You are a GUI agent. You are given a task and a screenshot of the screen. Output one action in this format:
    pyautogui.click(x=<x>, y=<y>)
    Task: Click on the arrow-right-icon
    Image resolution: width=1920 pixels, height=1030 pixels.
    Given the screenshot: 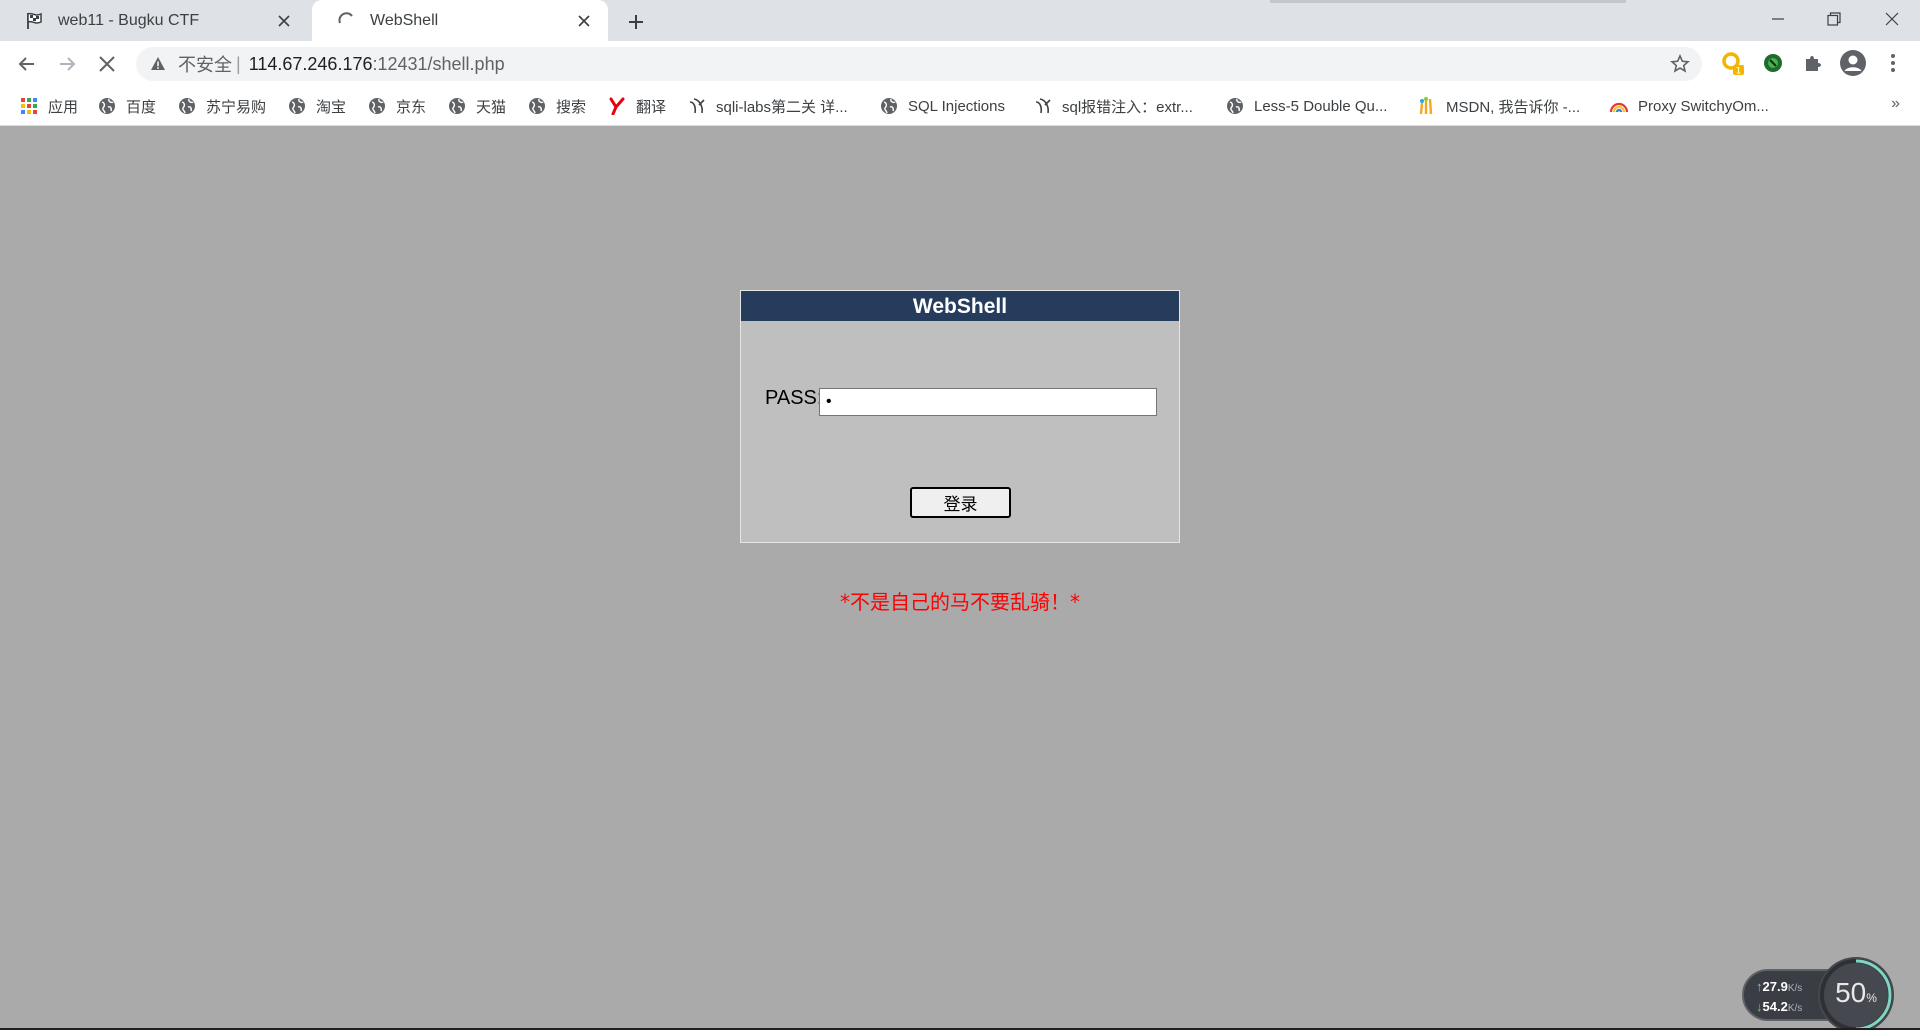 What is the action you would take?
    pyautogui.click(x=68, y=64)
    